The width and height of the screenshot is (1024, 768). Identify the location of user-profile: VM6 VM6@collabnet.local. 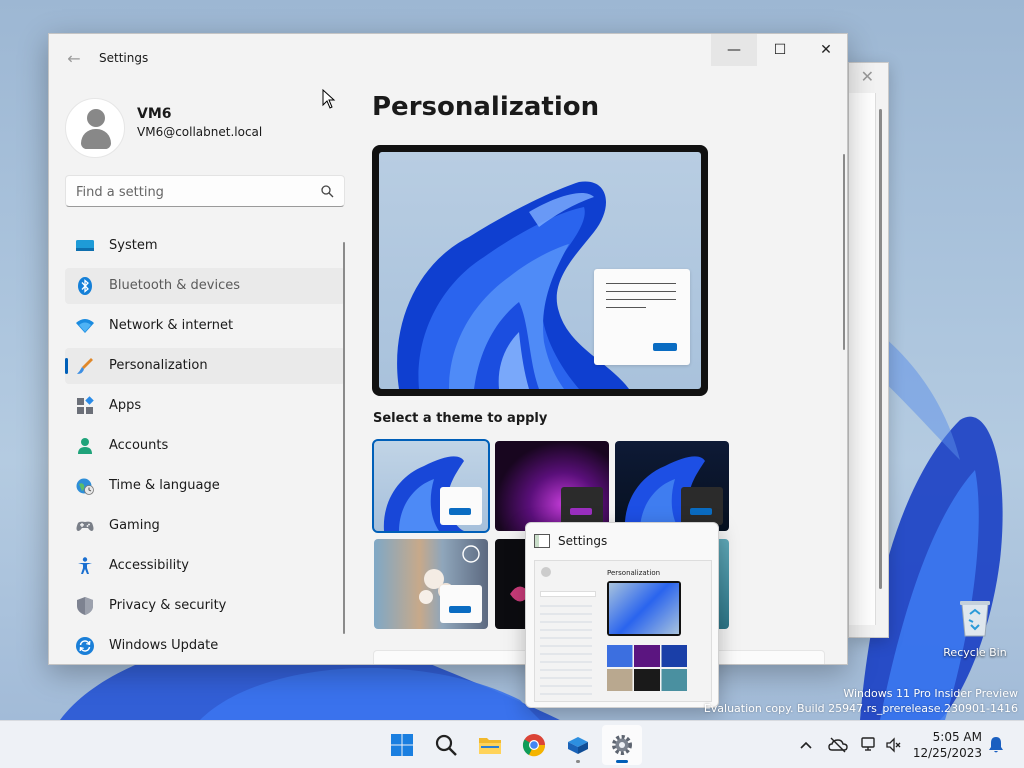
(215, 130).